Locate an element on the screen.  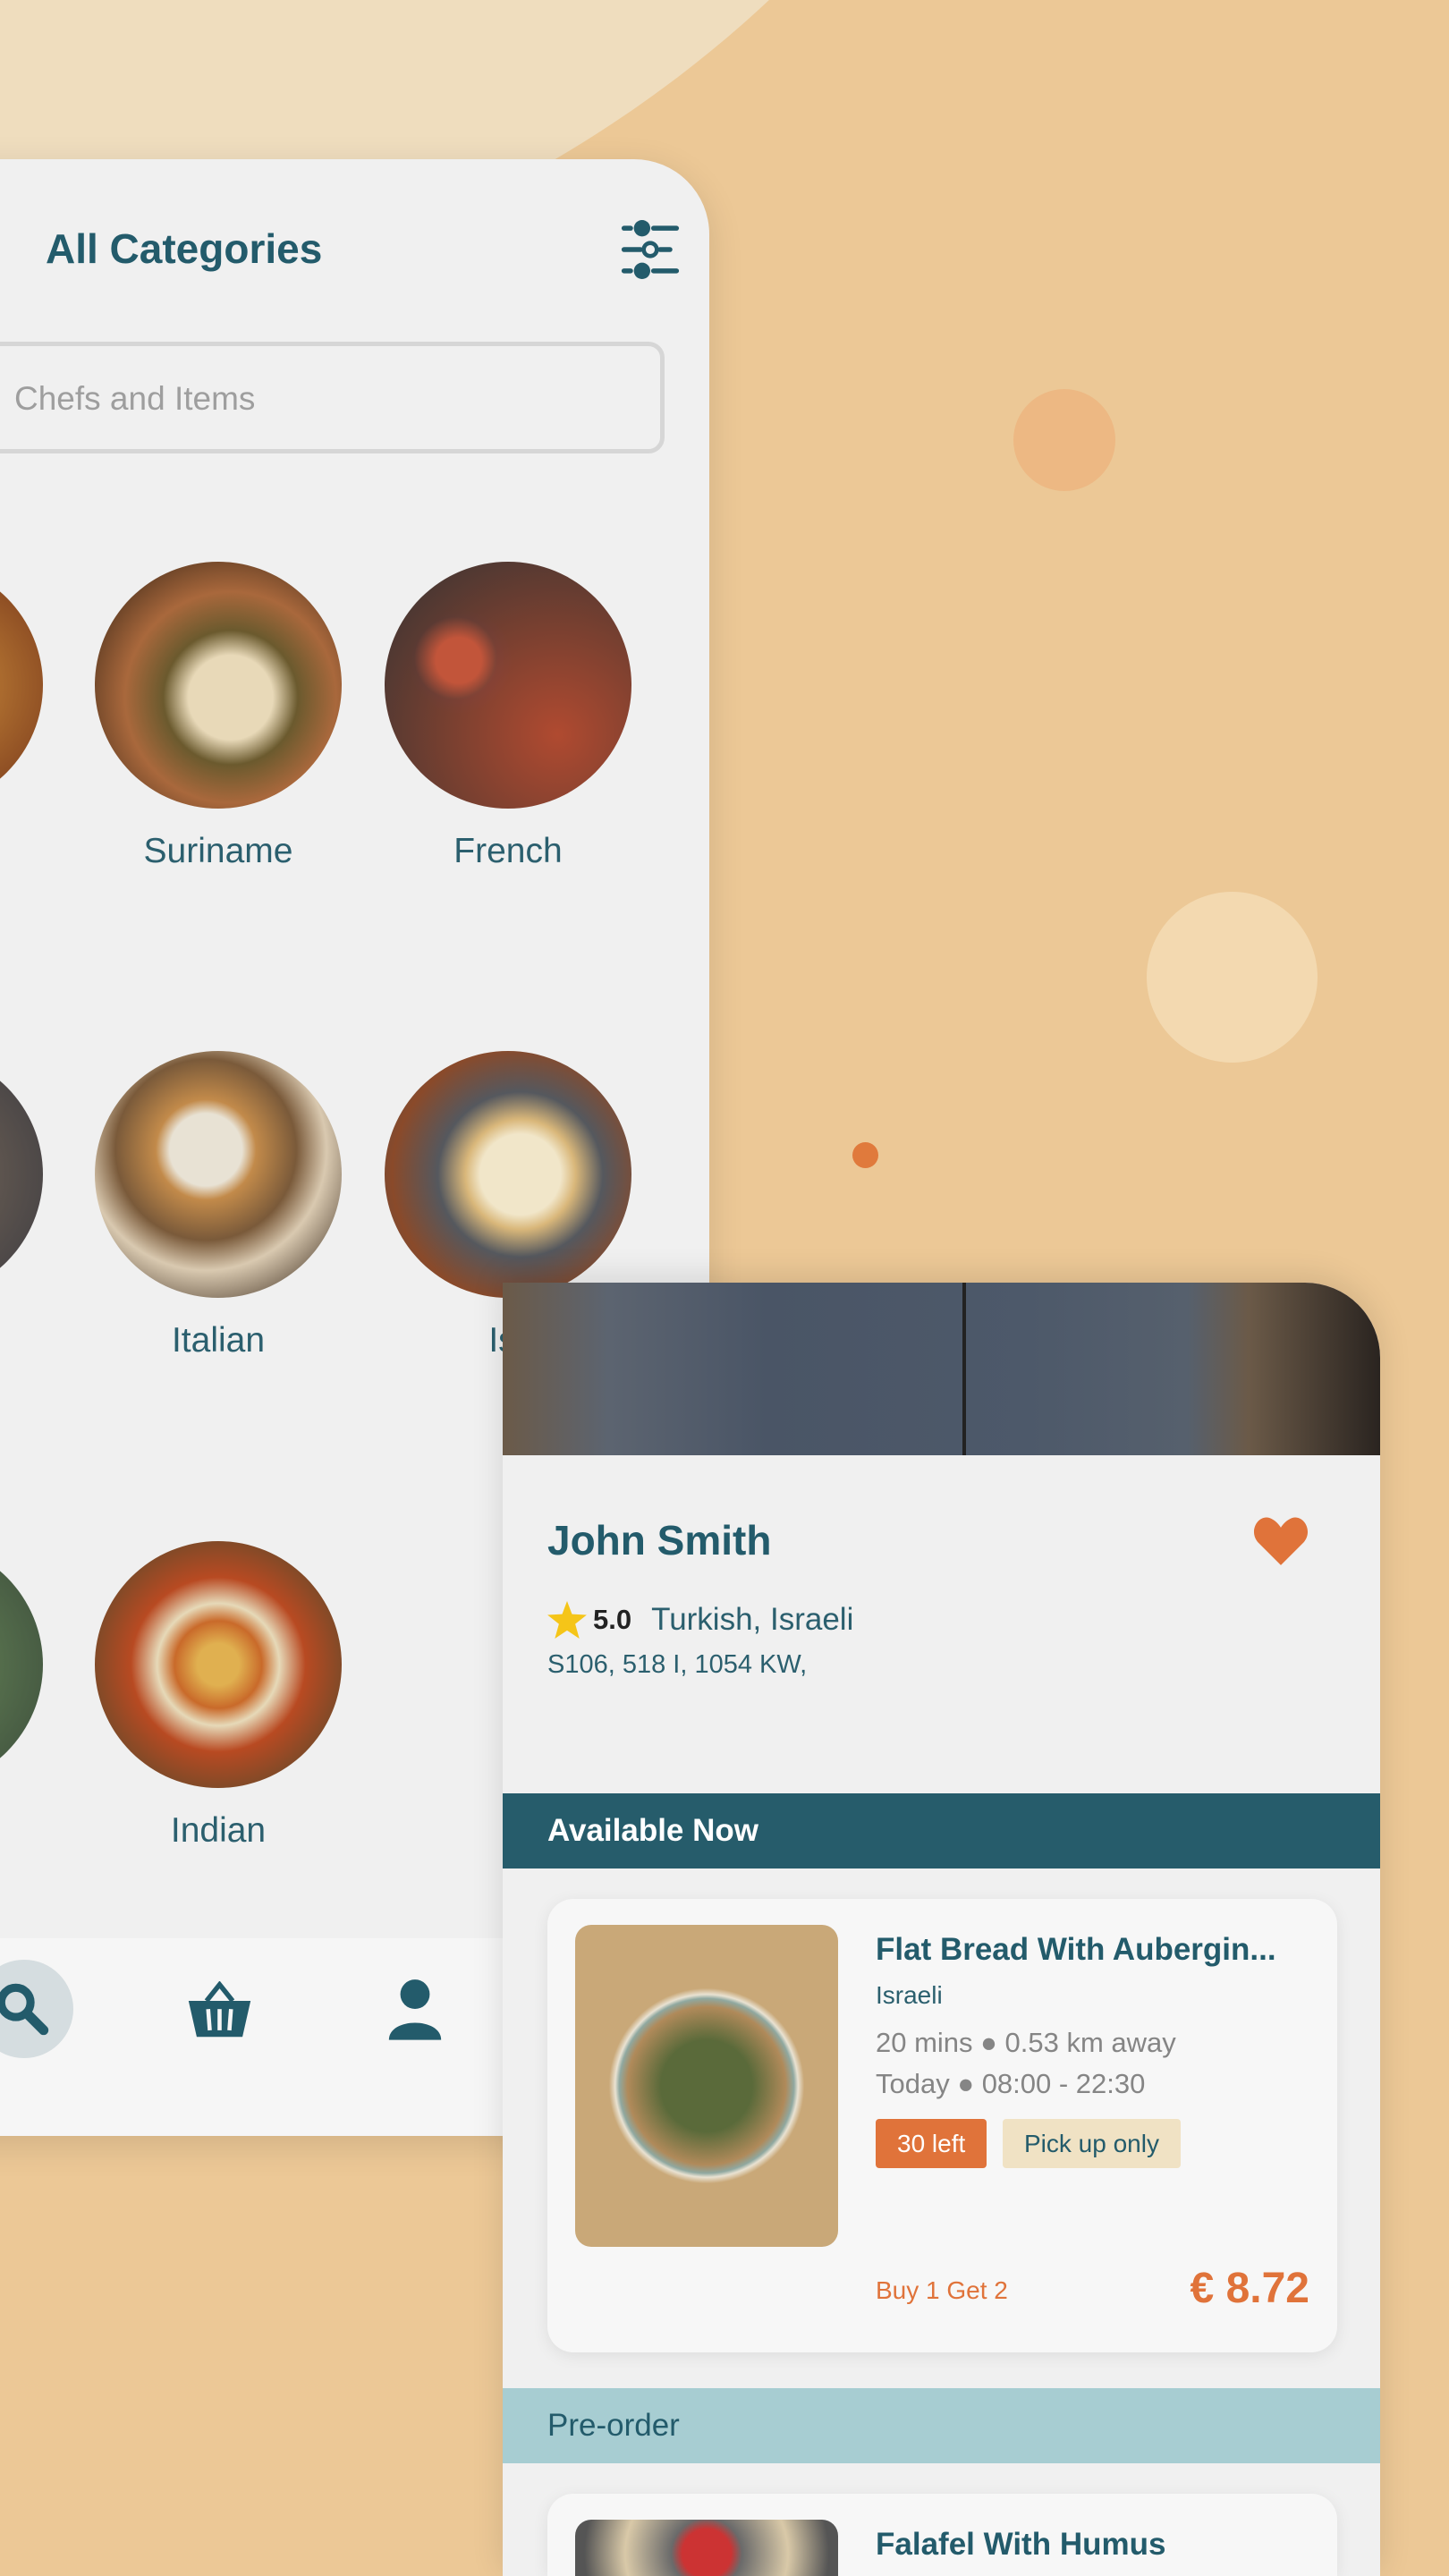
user-icon is located at coordinates (415, 2009).